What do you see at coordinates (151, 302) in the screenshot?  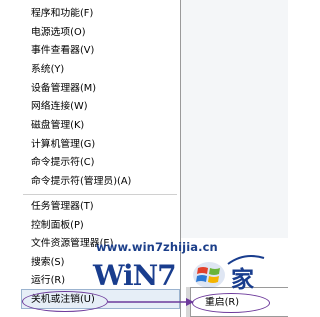 I see `annotation-arrow-icon` at bounding box center [151, 302].